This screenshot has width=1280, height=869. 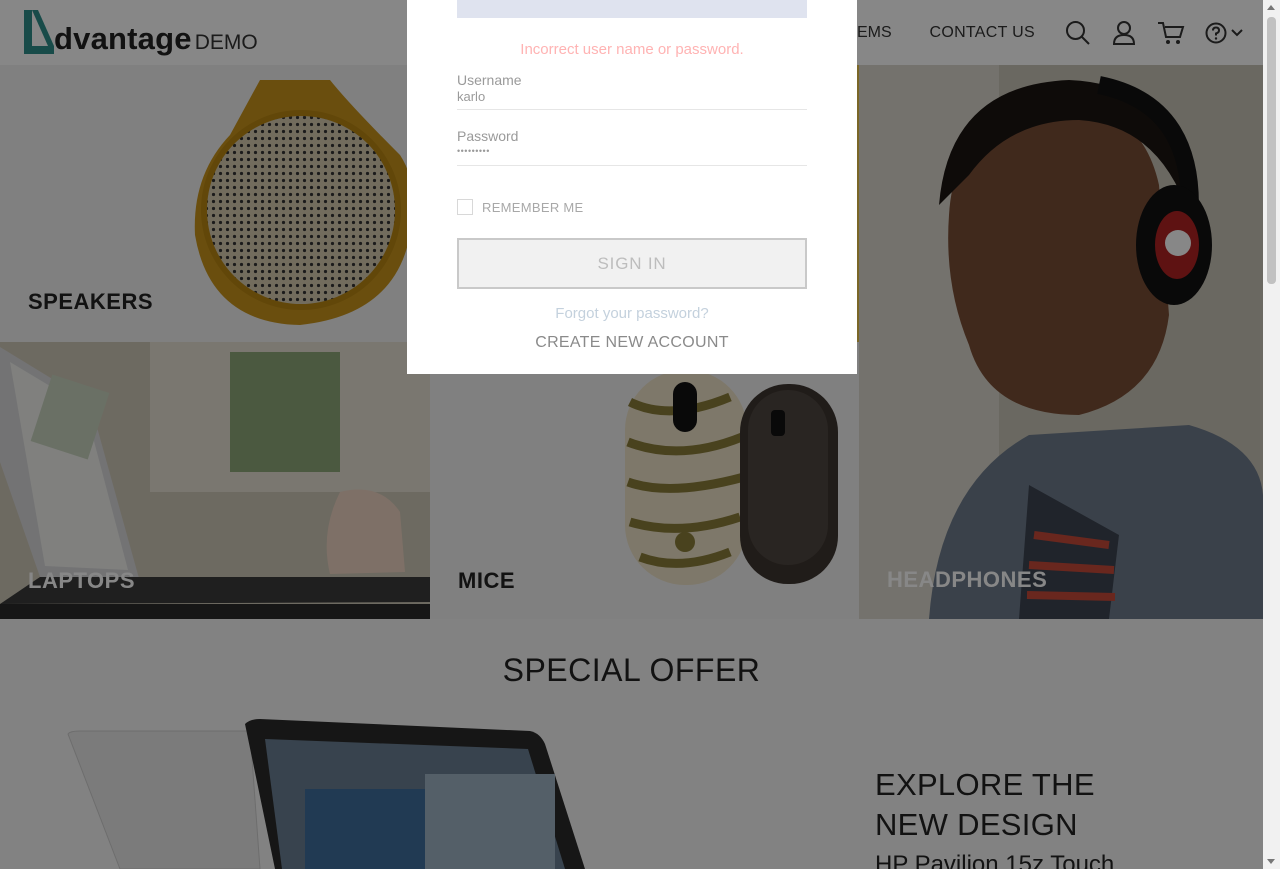 What do you see at coordinates (1271, 861) in the screenshot?
I see `scroll-down-arrow-icon` at bounding box center [1271, 861].